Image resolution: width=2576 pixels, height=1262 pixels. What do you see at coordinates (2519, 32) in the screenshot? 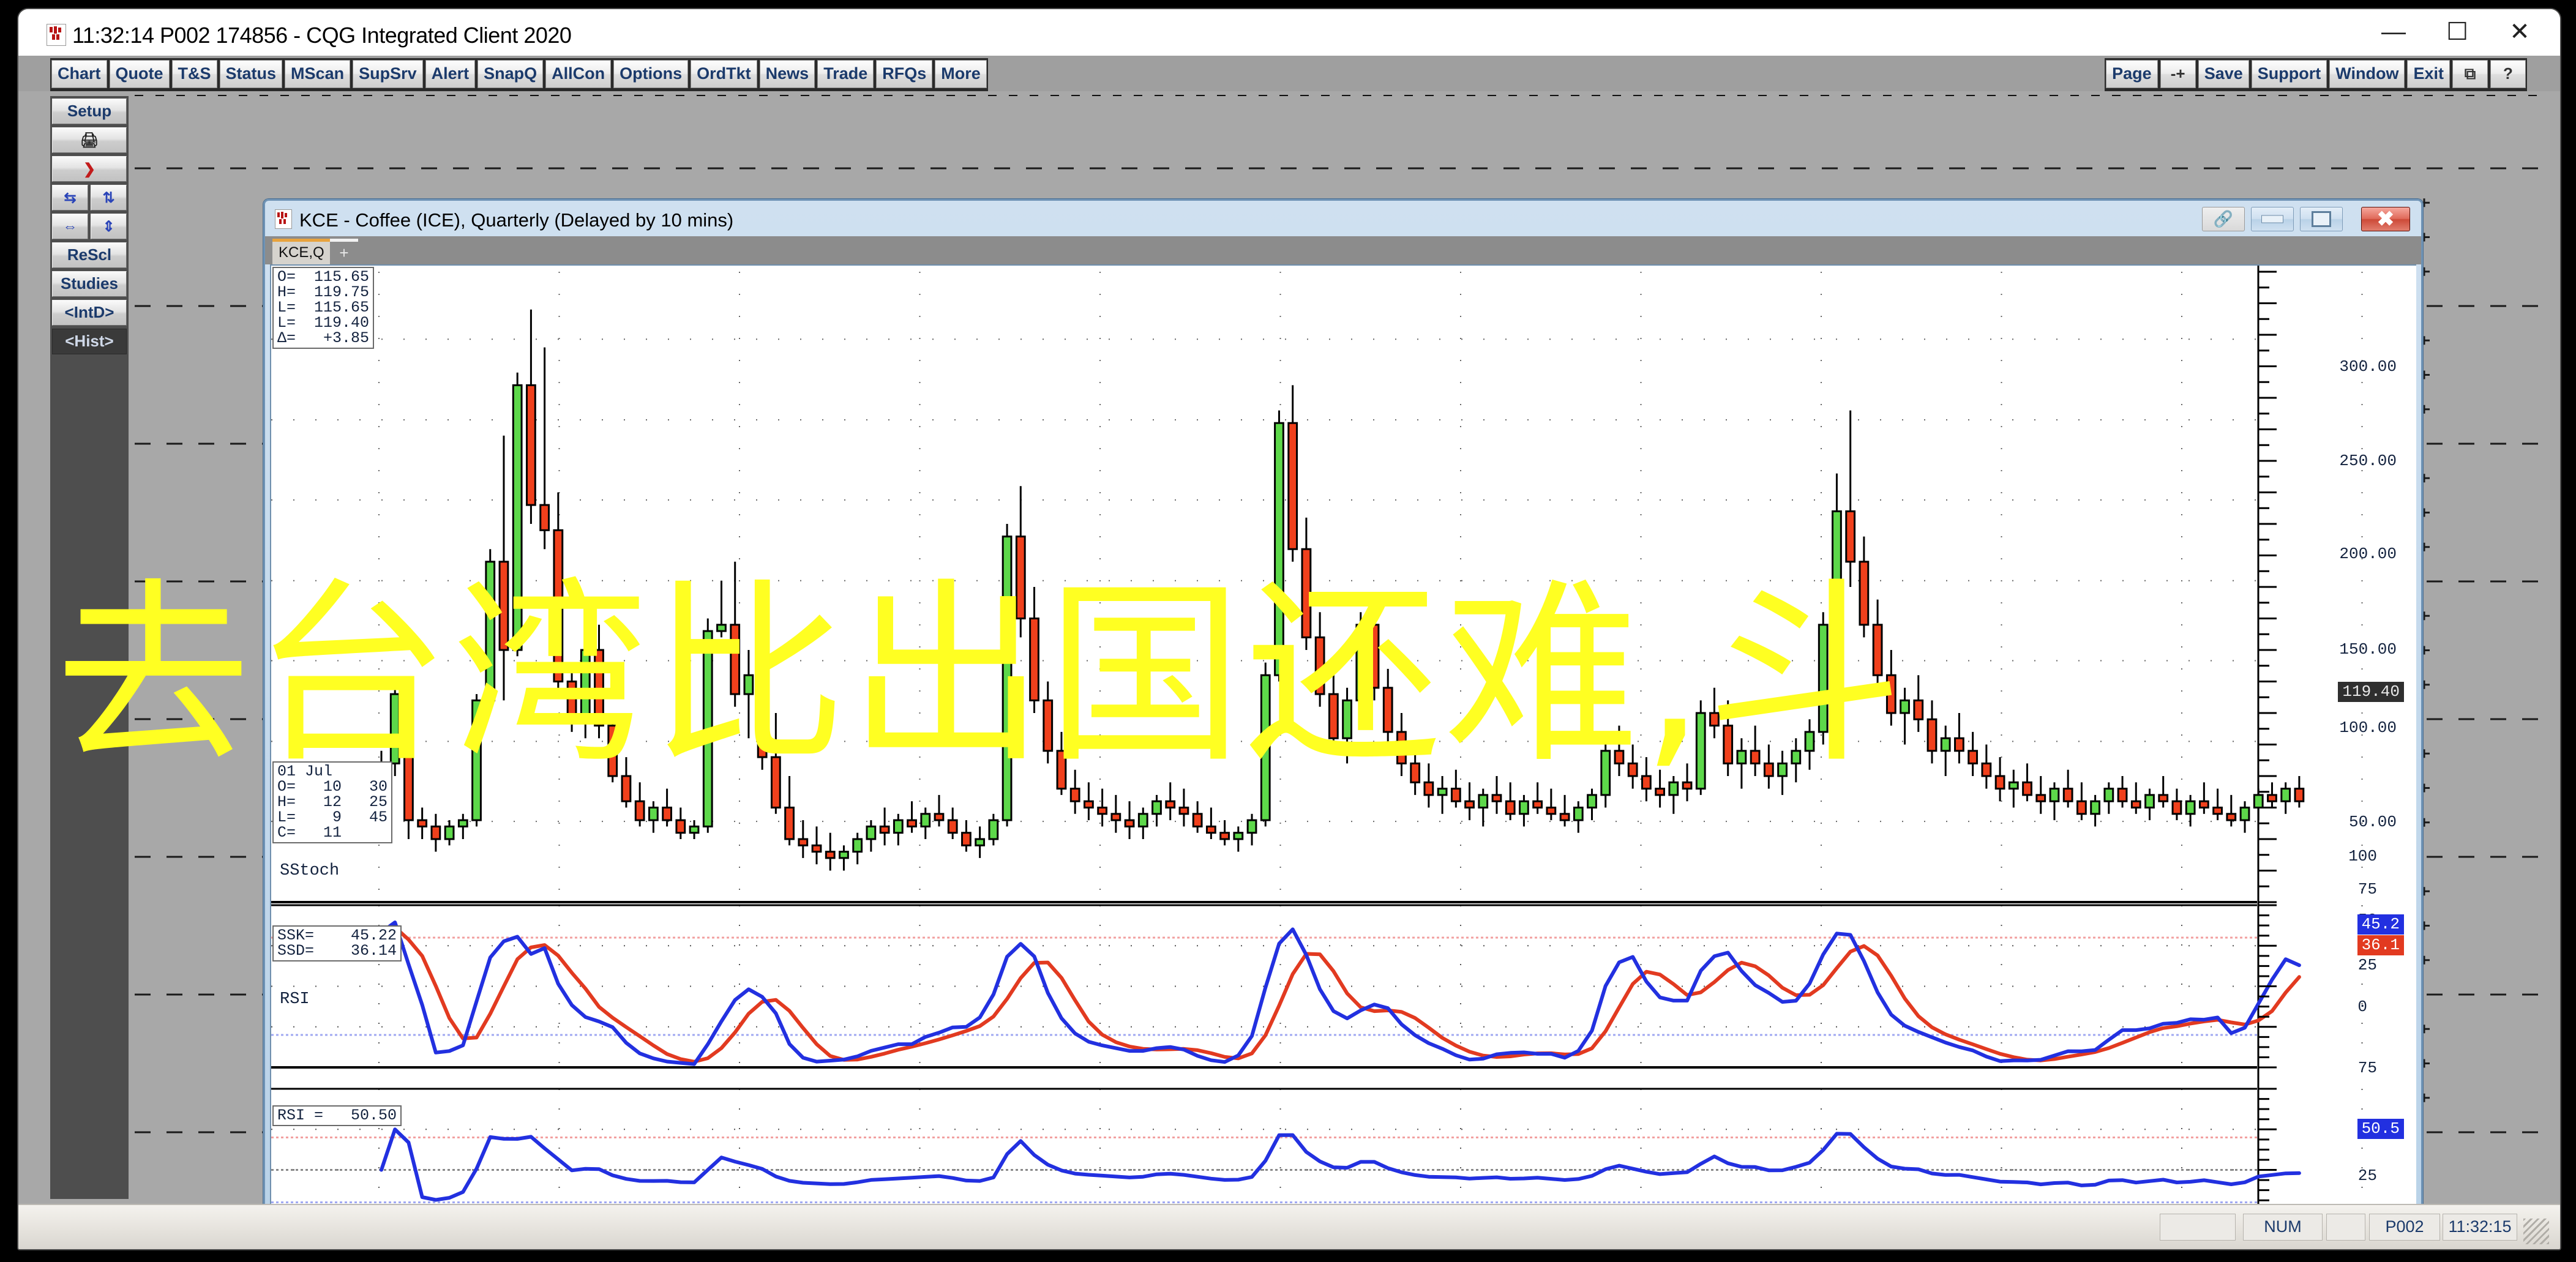
I see `window-close-button: ✕` at bounding box center [2519, 32].